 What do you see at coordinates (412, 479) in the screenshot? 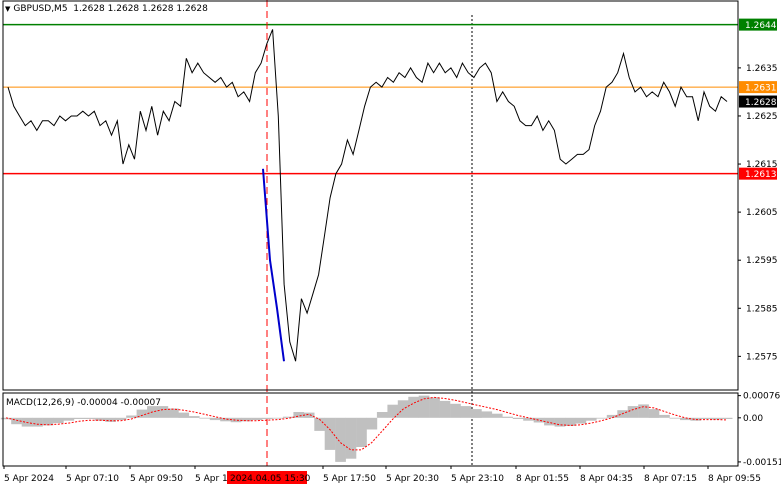
I see `x-tick-label: 5 Apr 20:30` at bounding box center [412, 479].